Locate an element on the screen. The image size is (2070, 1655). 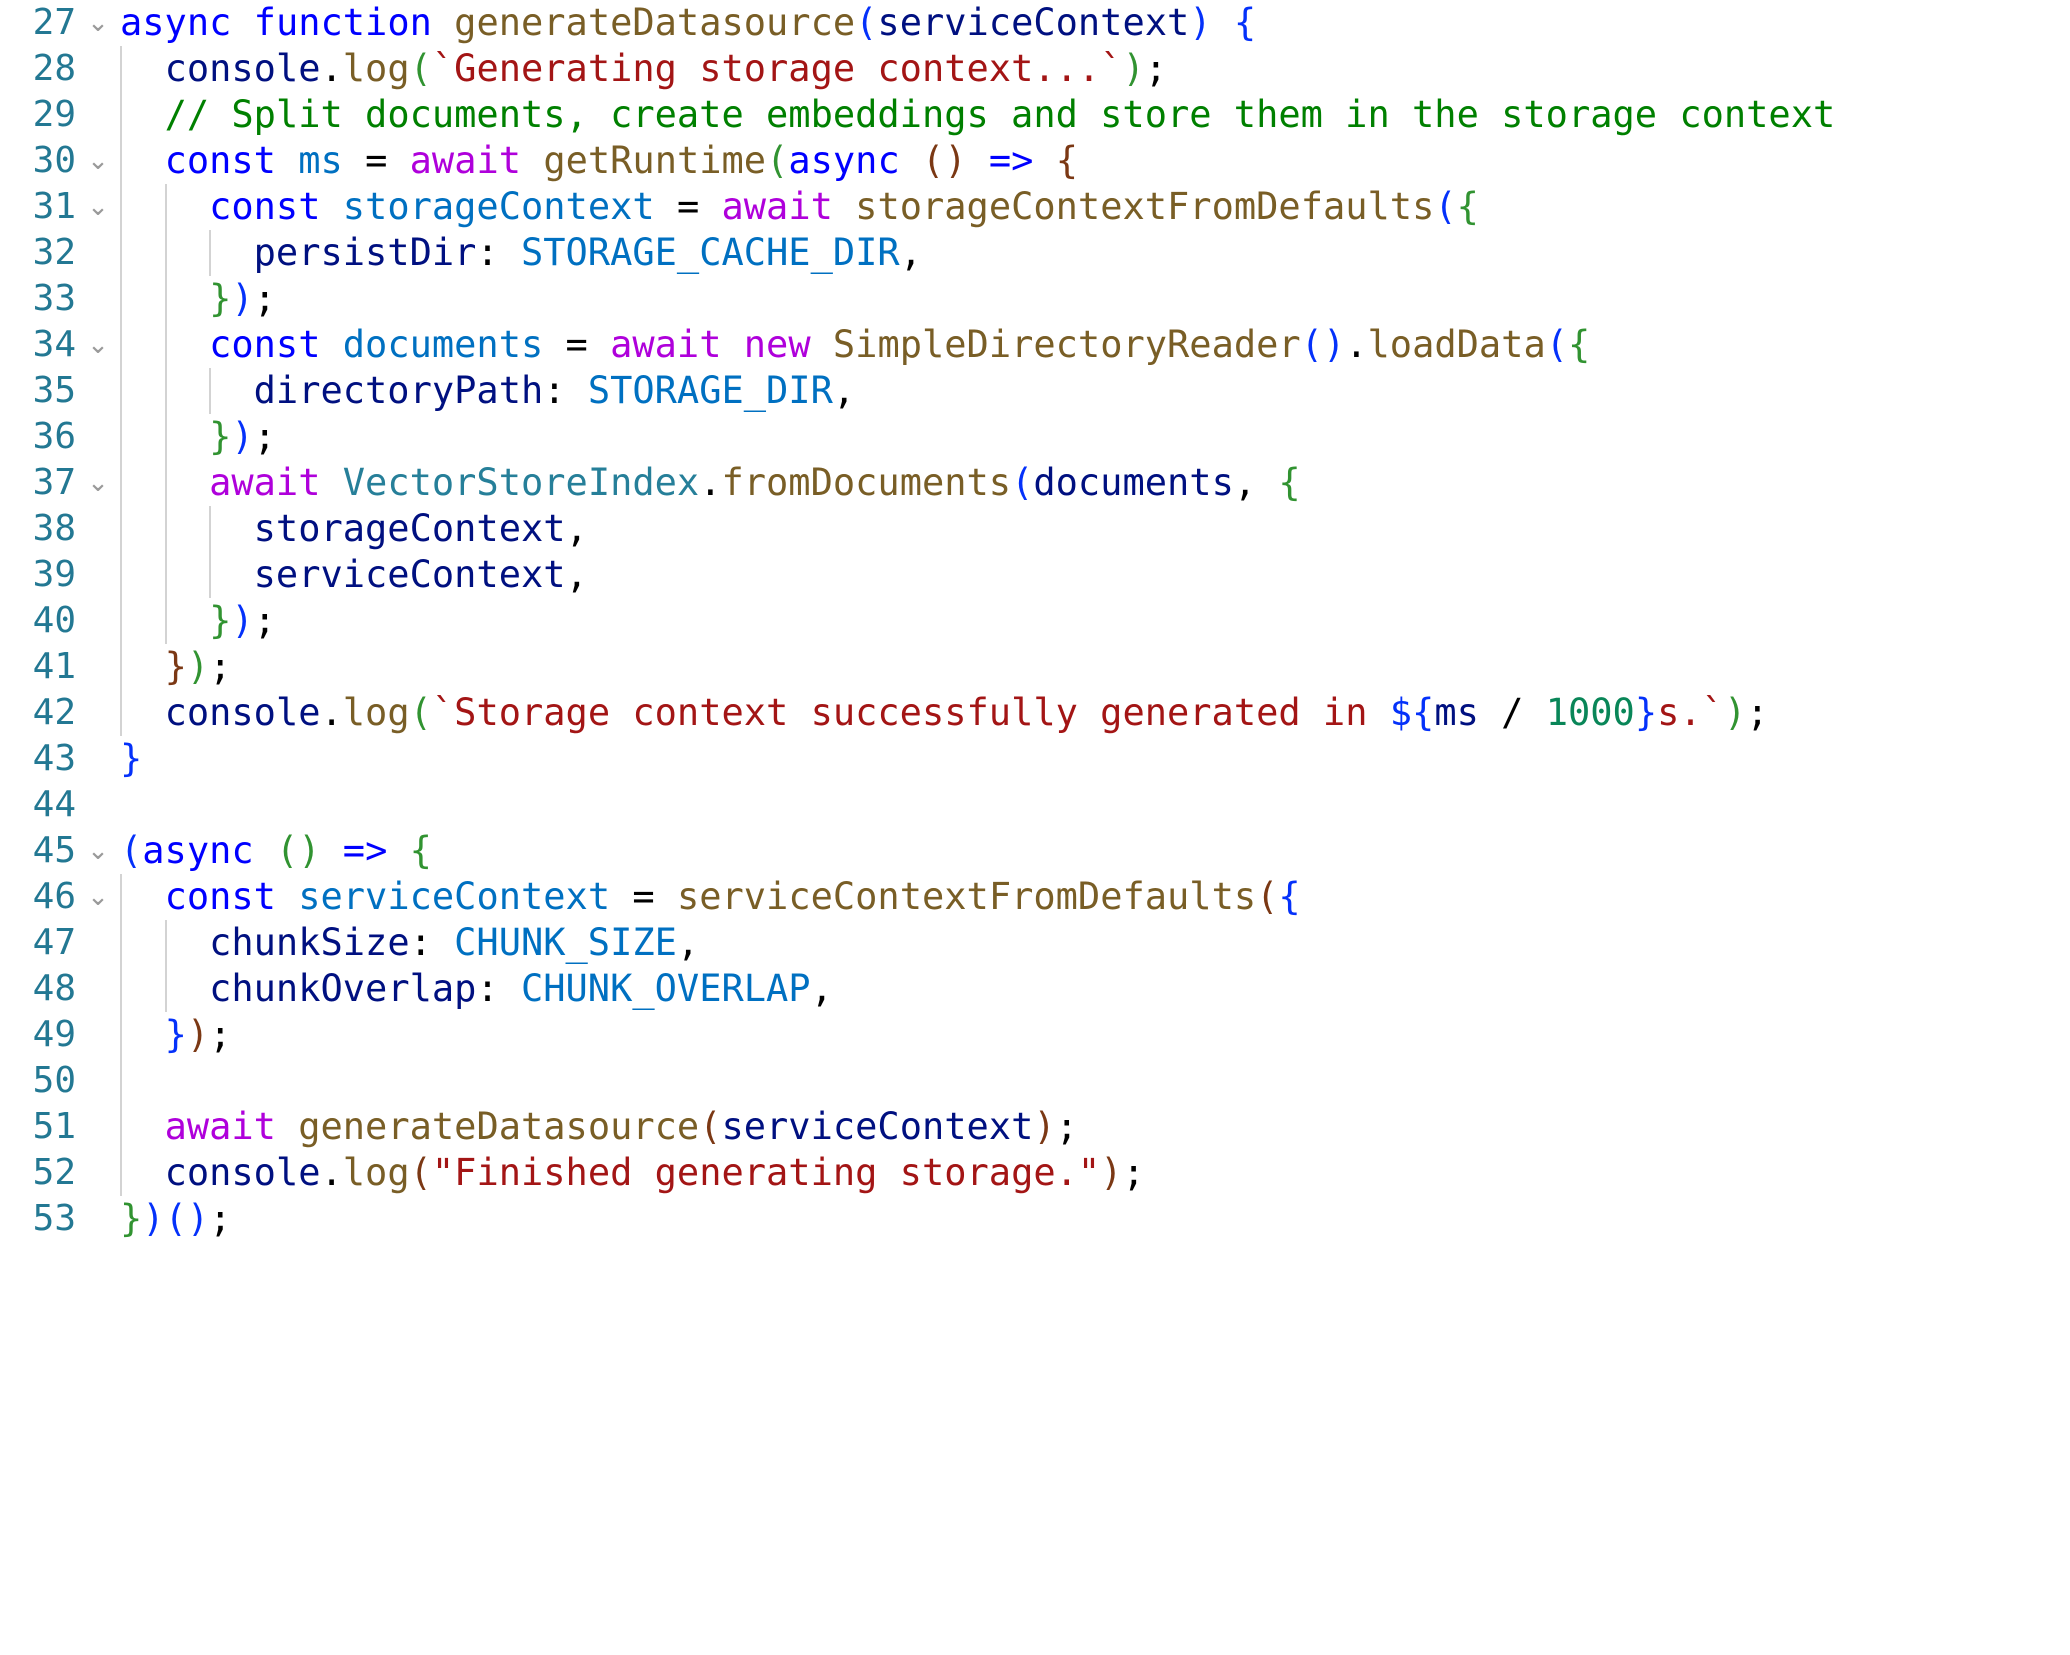
code-line: 39 serviceContext, is located at coordinates (1035, 575).